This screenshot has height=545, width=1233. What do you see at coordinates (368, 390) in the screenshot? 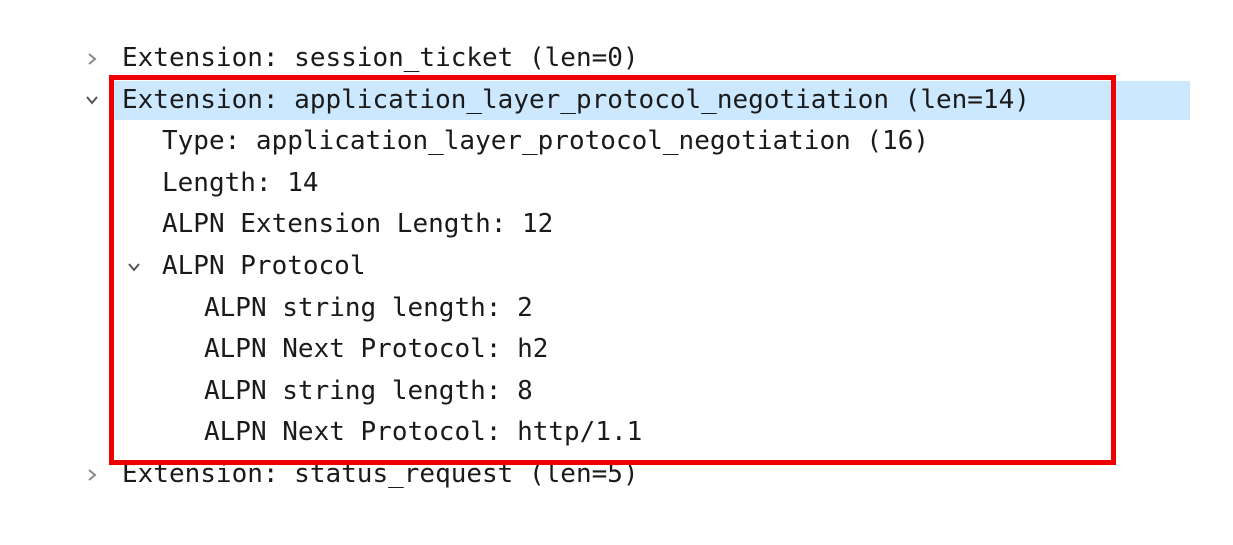
I see `tree-item-label: ALPN string length: 8` at bounding box center [368, 390].